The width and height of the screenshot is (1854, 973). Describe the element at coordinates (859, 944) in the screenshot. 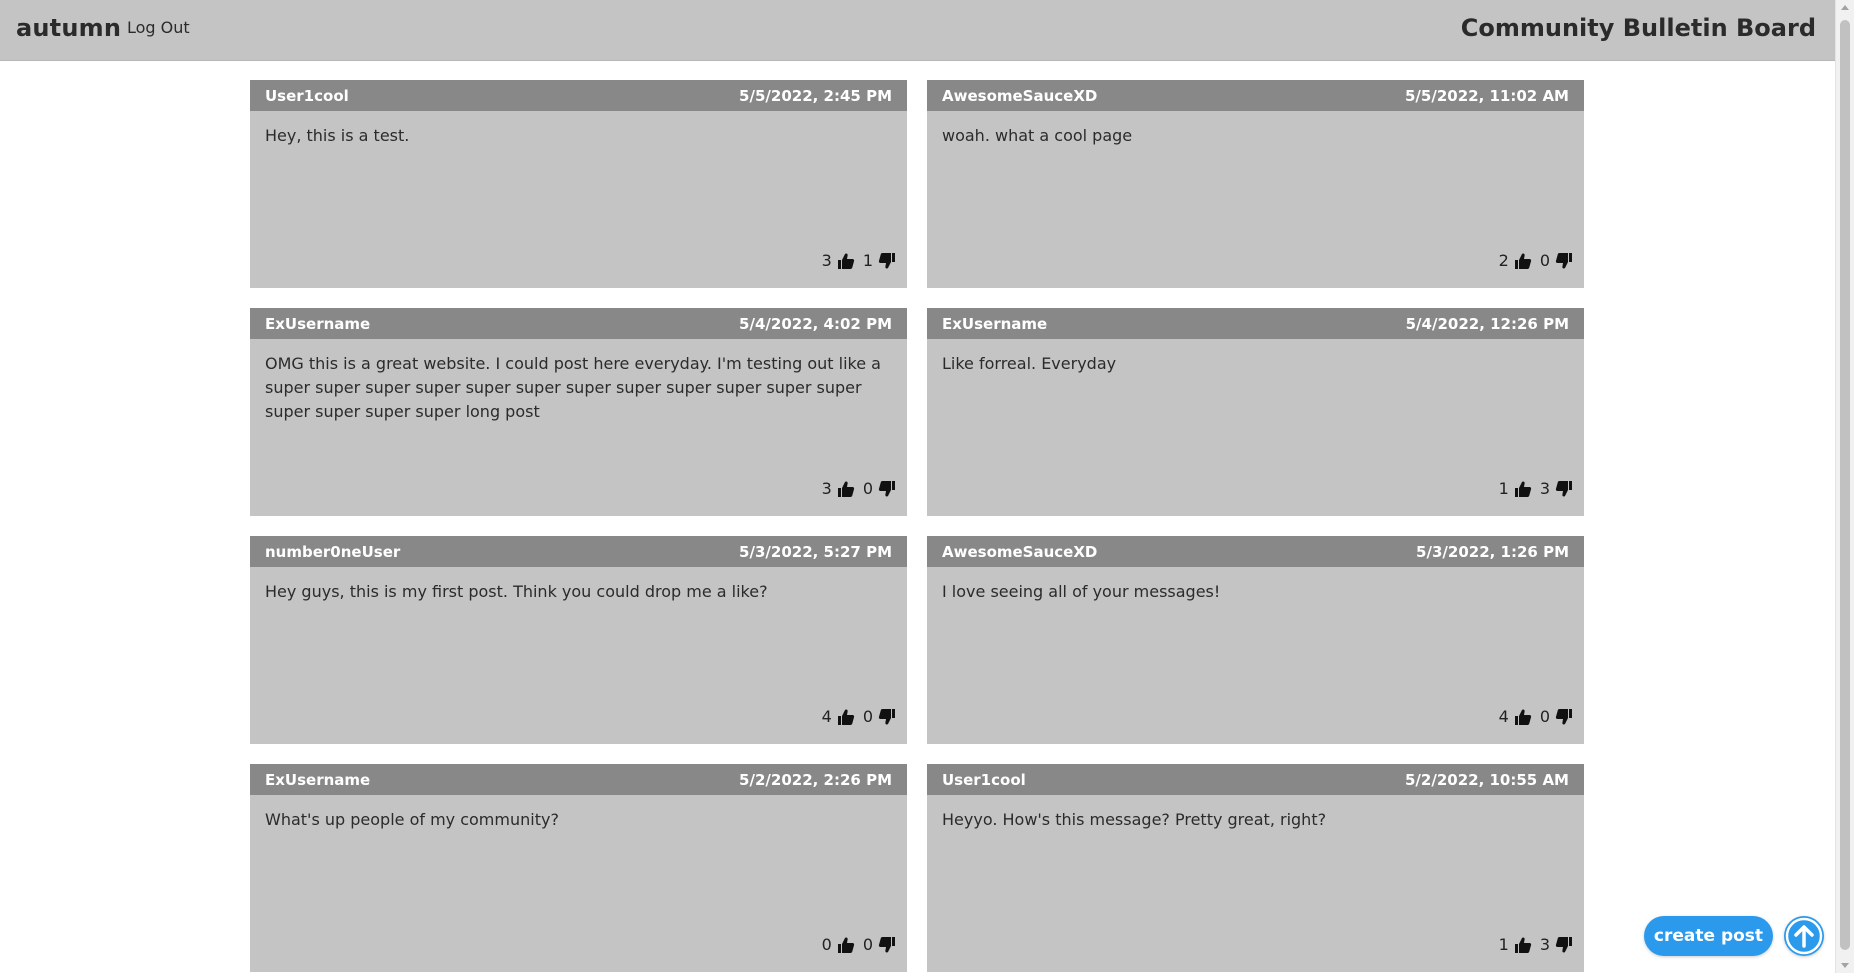

I see `vote-bar: 0 0` at that location.